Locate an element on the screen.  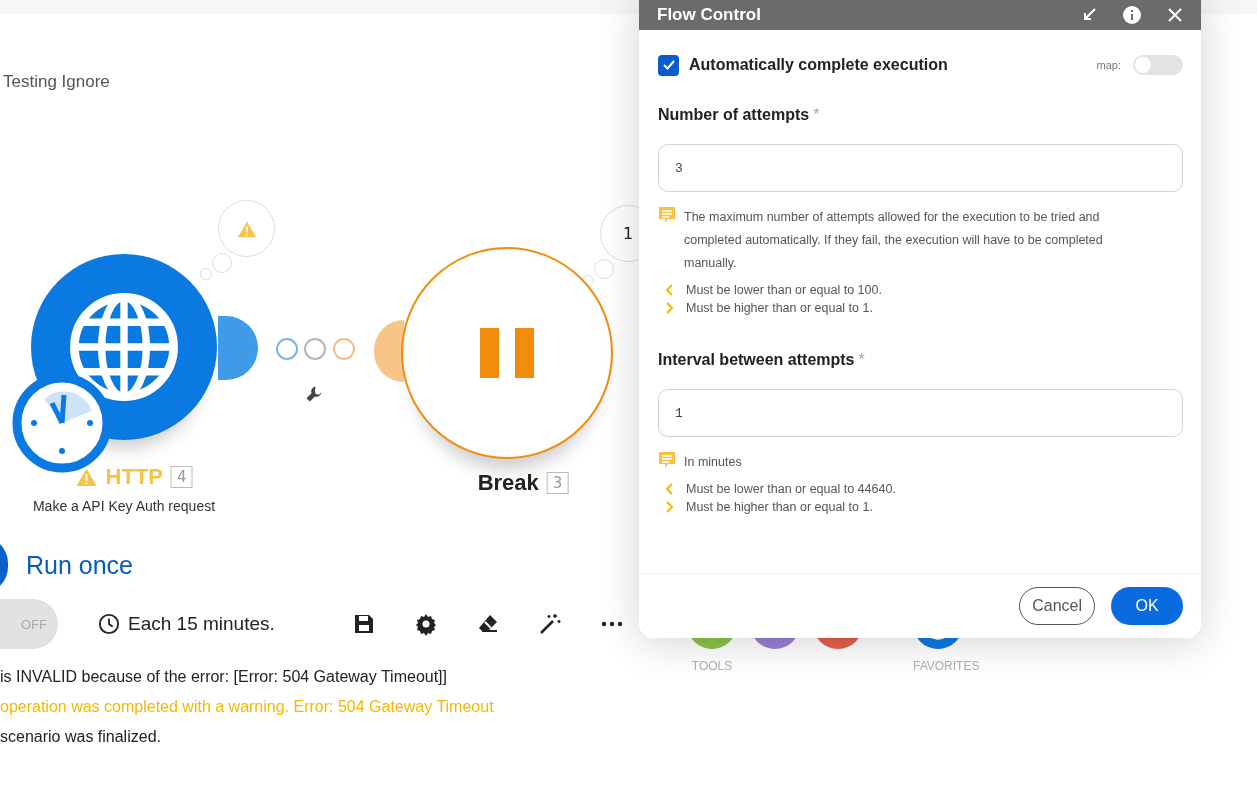
field-label: Number of attempts is located at coordinates (734, 114).